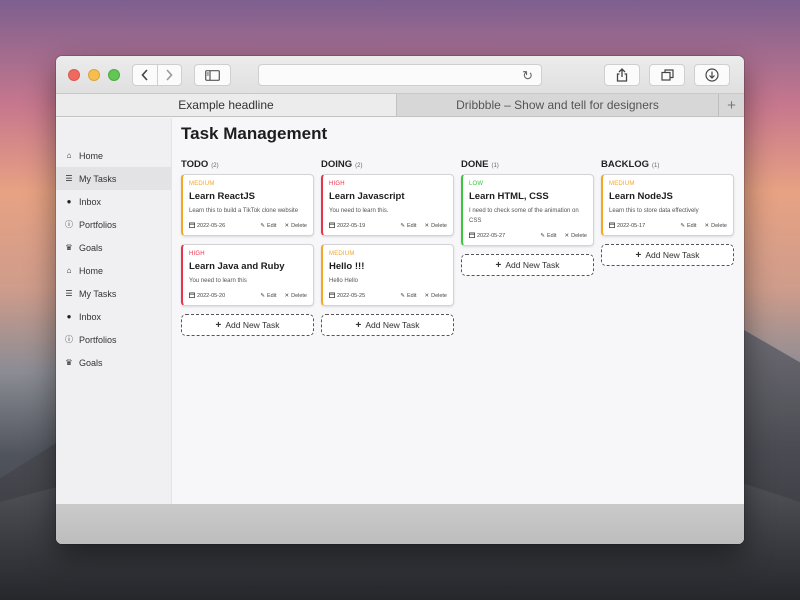  I want to click on task-meta: 2022-05-17 ✎ Edit ✕ Delete, so click(668, 226).